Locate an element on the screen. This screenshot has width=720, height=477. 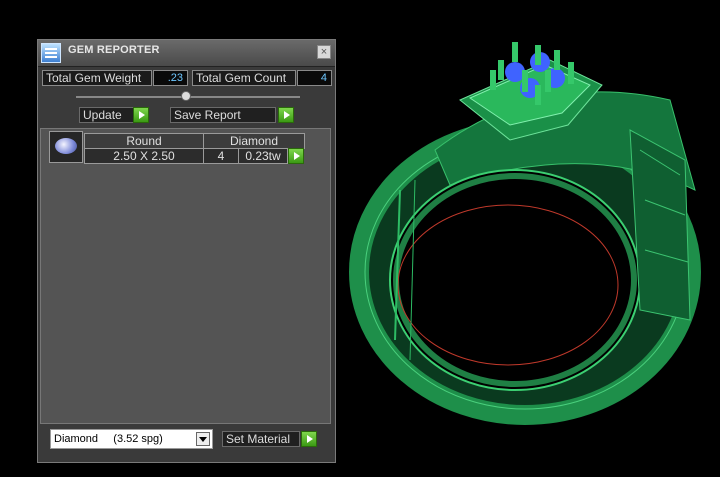
shape-header: Round is located at coordinates (144, 141).